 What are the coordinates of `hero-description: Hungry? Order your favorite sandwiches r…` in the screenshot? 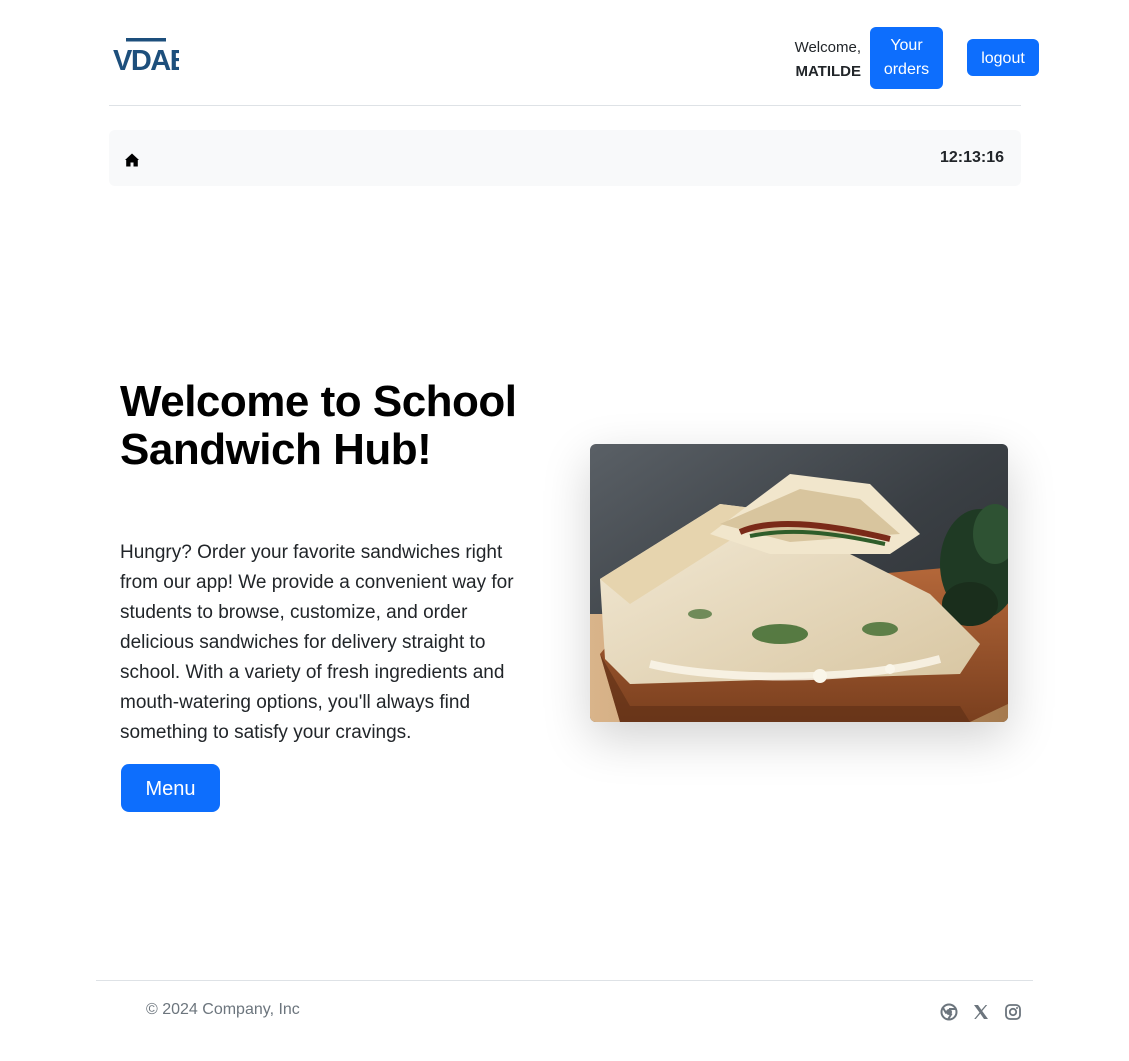 It's located at (317, 642).